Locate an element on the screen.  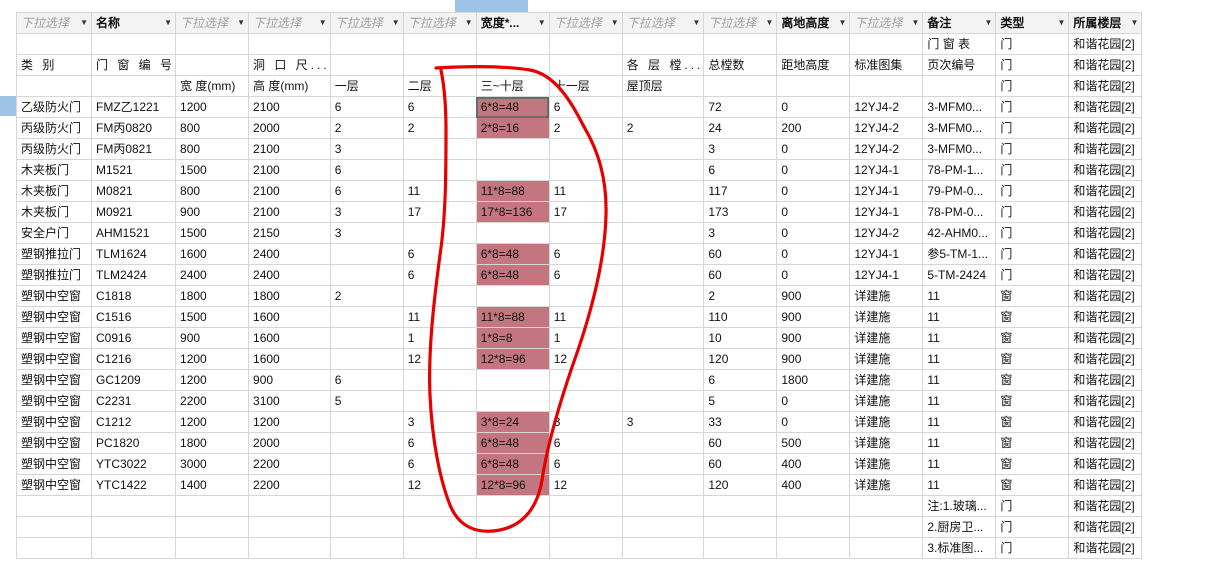
table-cell: 木夹板门 is located at coordinates (54, 170).